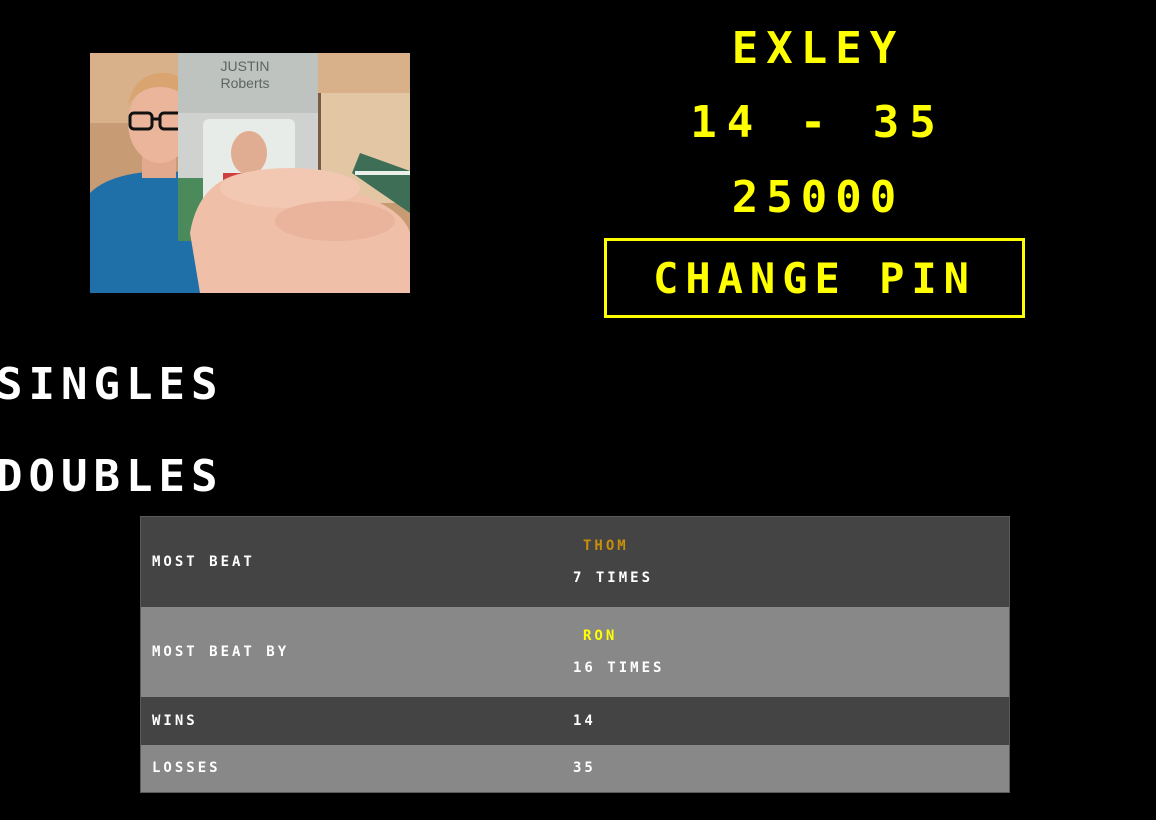  I want to click on player-name: EXLEY, so click(818, 48).